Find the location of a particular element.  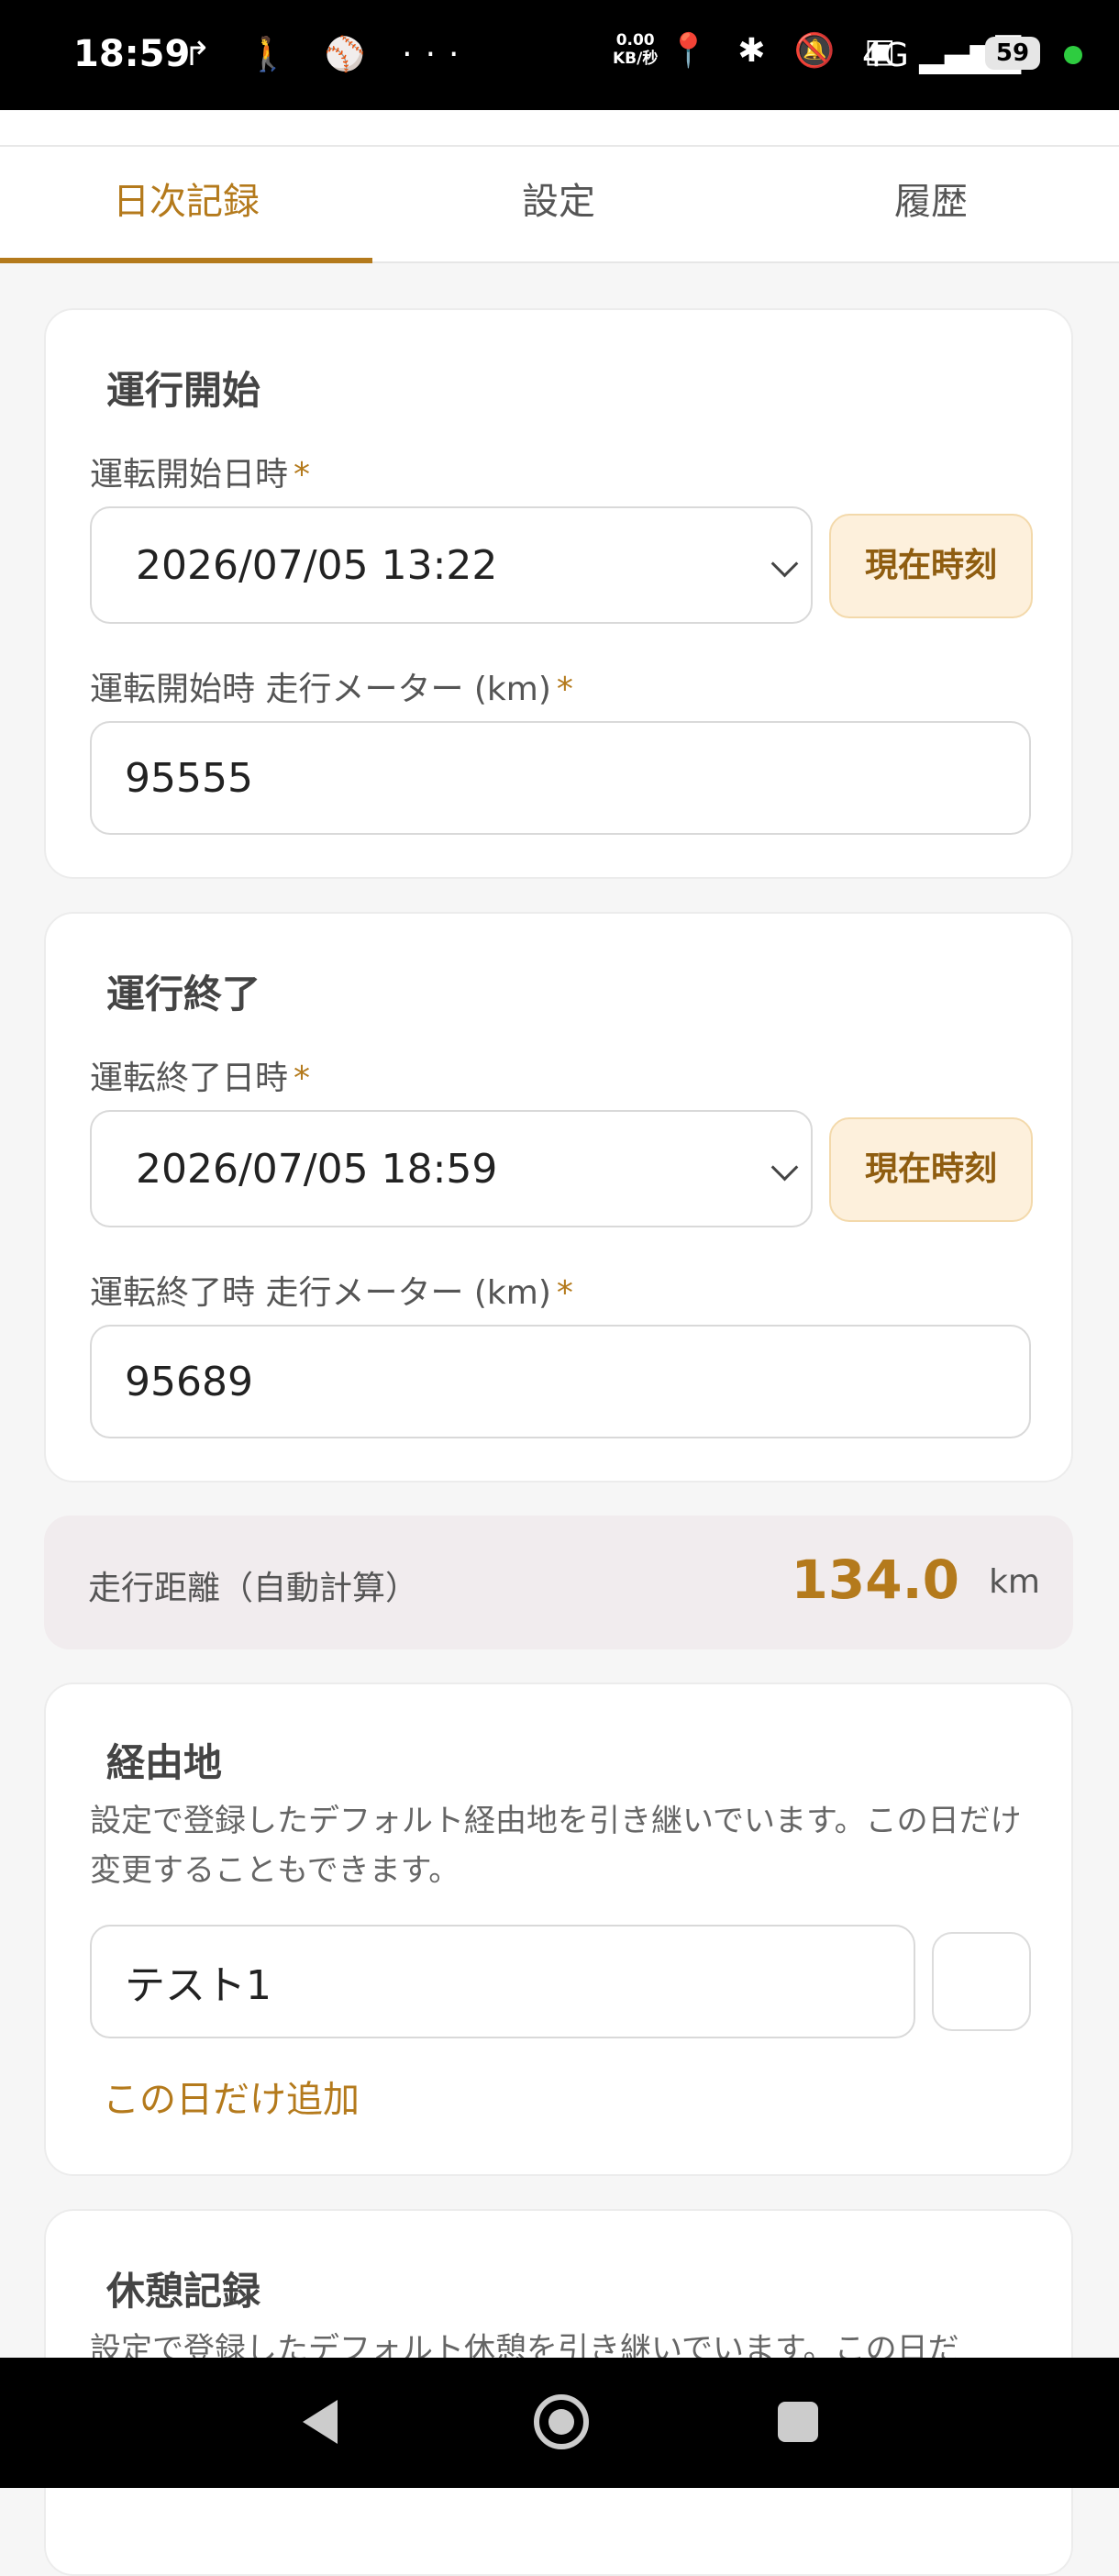

via-title: 経由地 is located at coordinates (164, 1762).